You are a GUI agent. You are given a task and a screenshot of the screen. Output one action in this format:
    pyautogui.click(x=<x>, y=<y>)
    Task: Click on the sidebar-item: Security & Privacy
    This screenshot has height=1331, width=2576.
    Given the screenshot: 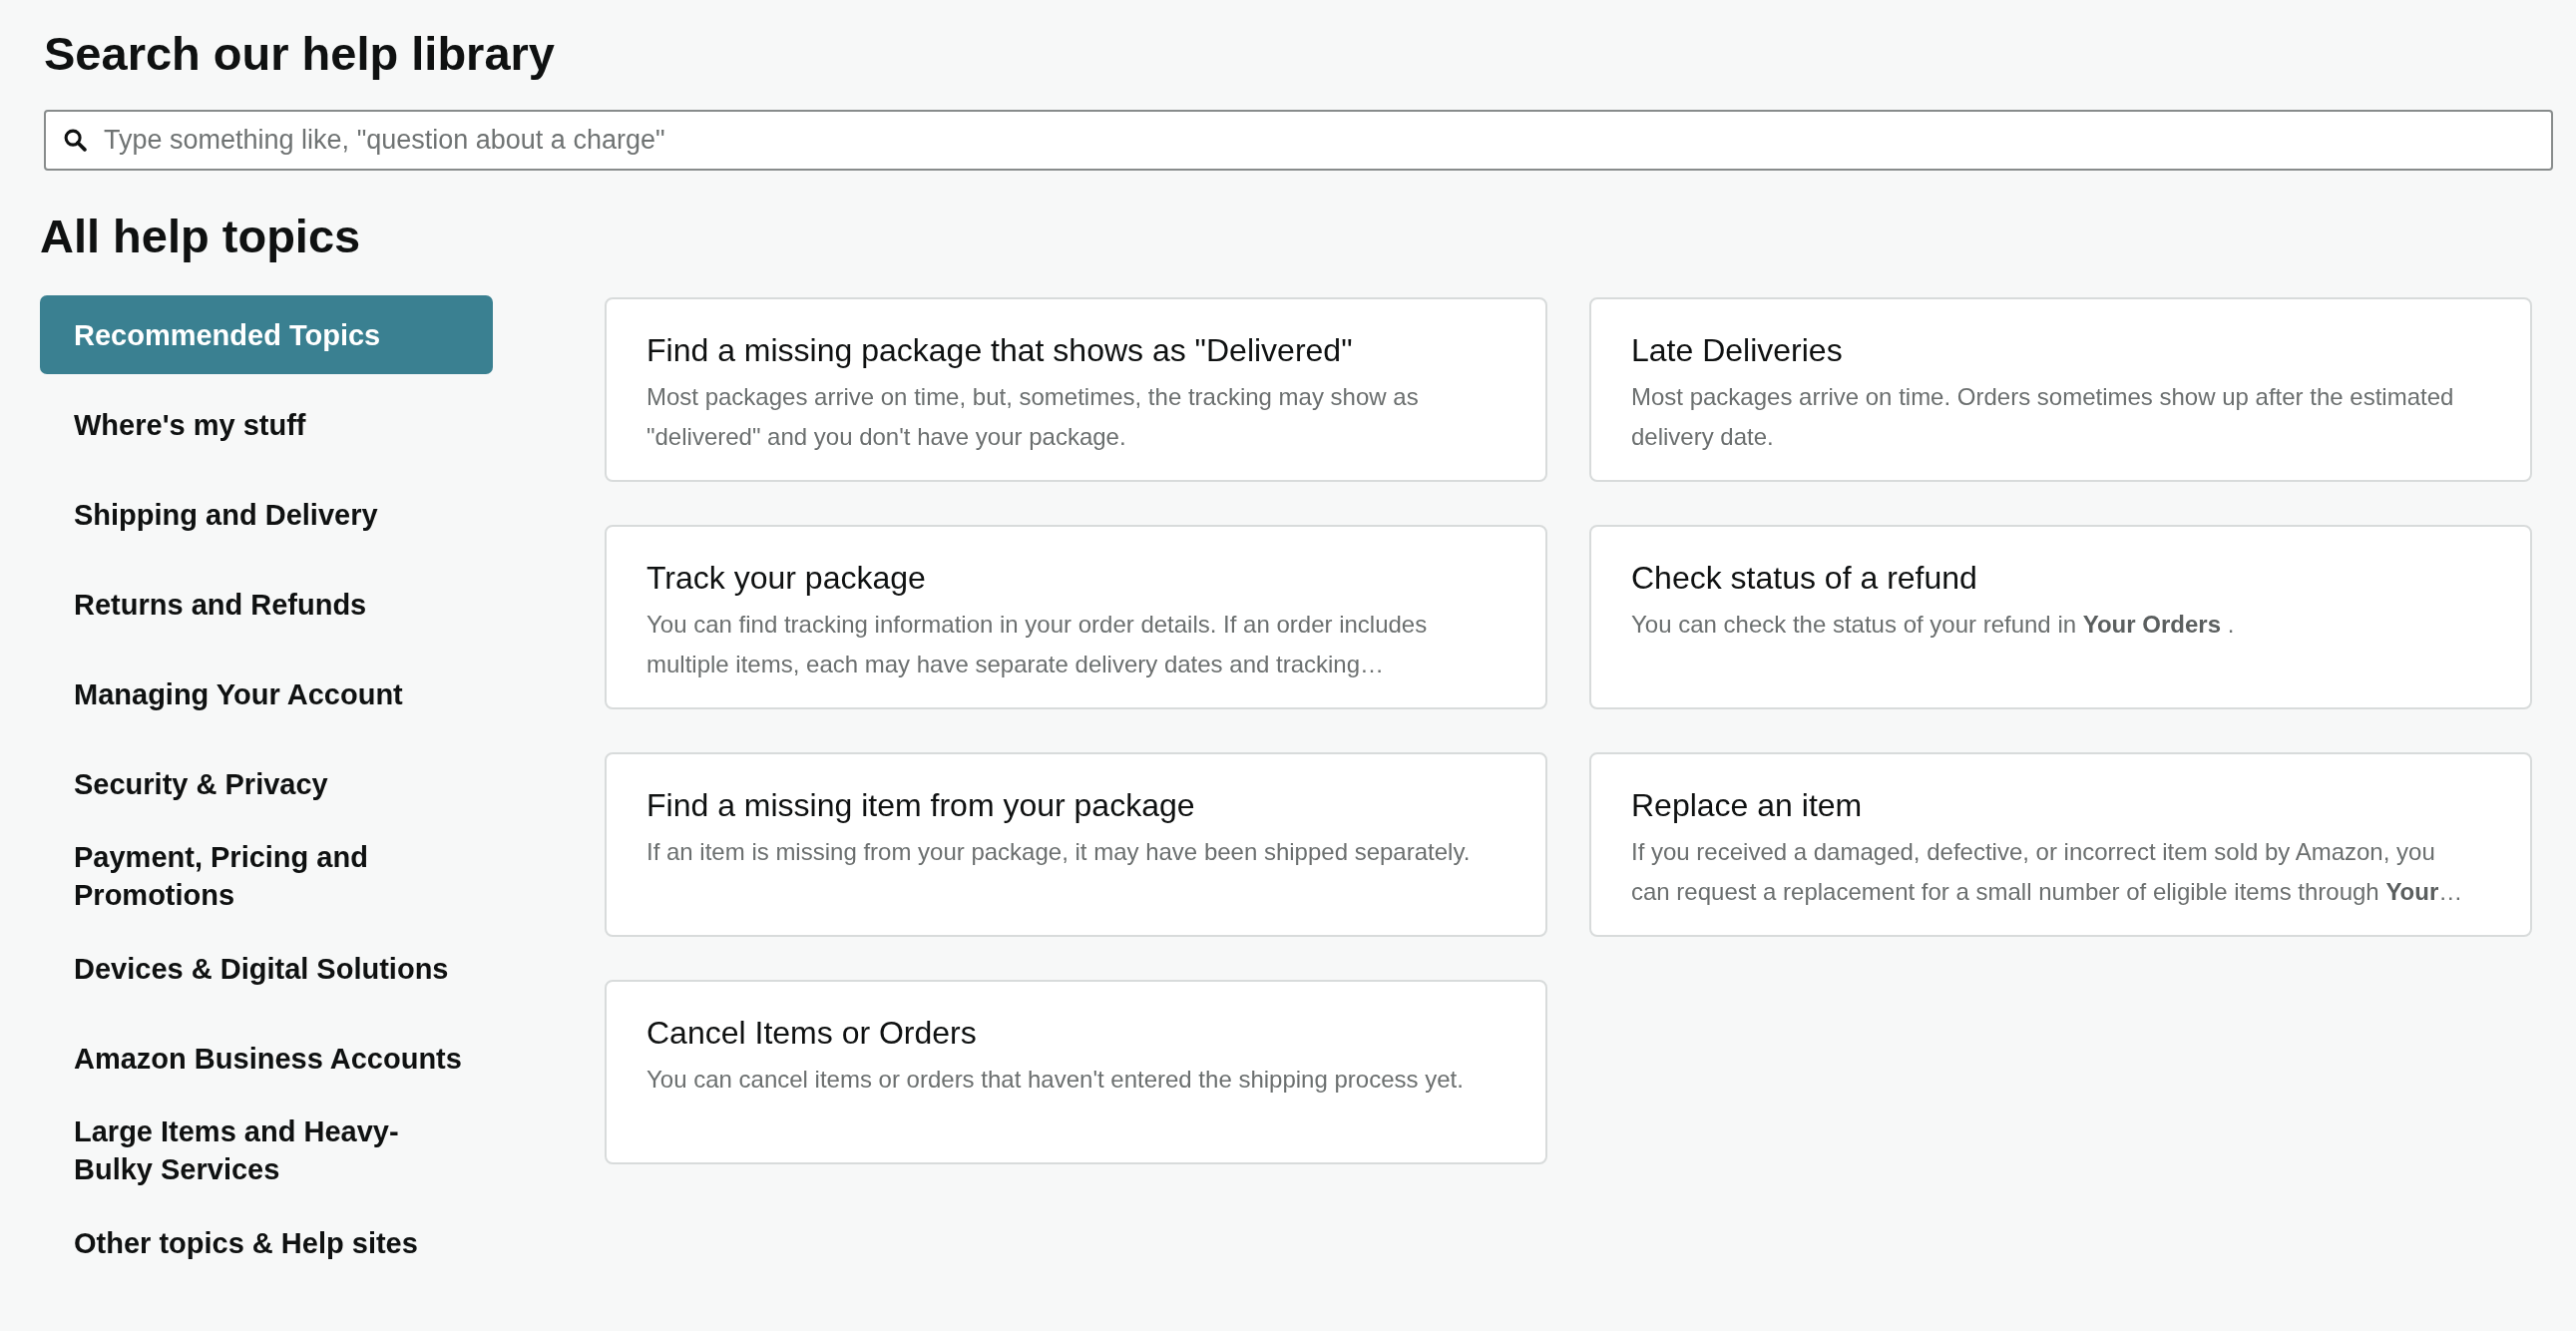 What is the action you would take?
    pyautogui.click(x=266, y=783)
    